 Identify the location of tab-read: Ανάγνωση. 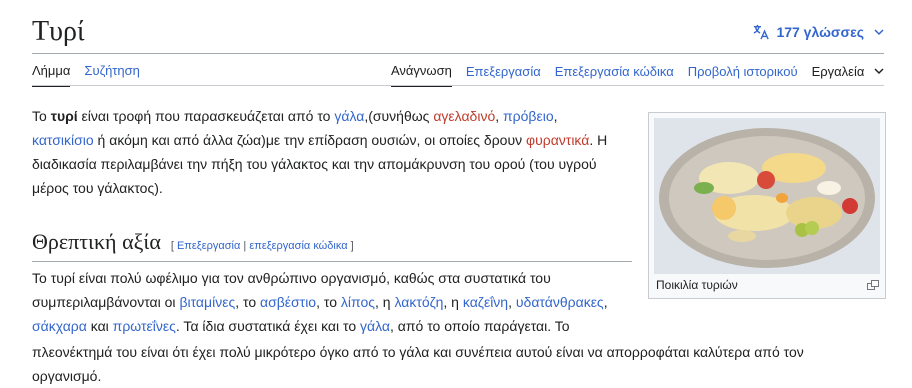
(421, 75).